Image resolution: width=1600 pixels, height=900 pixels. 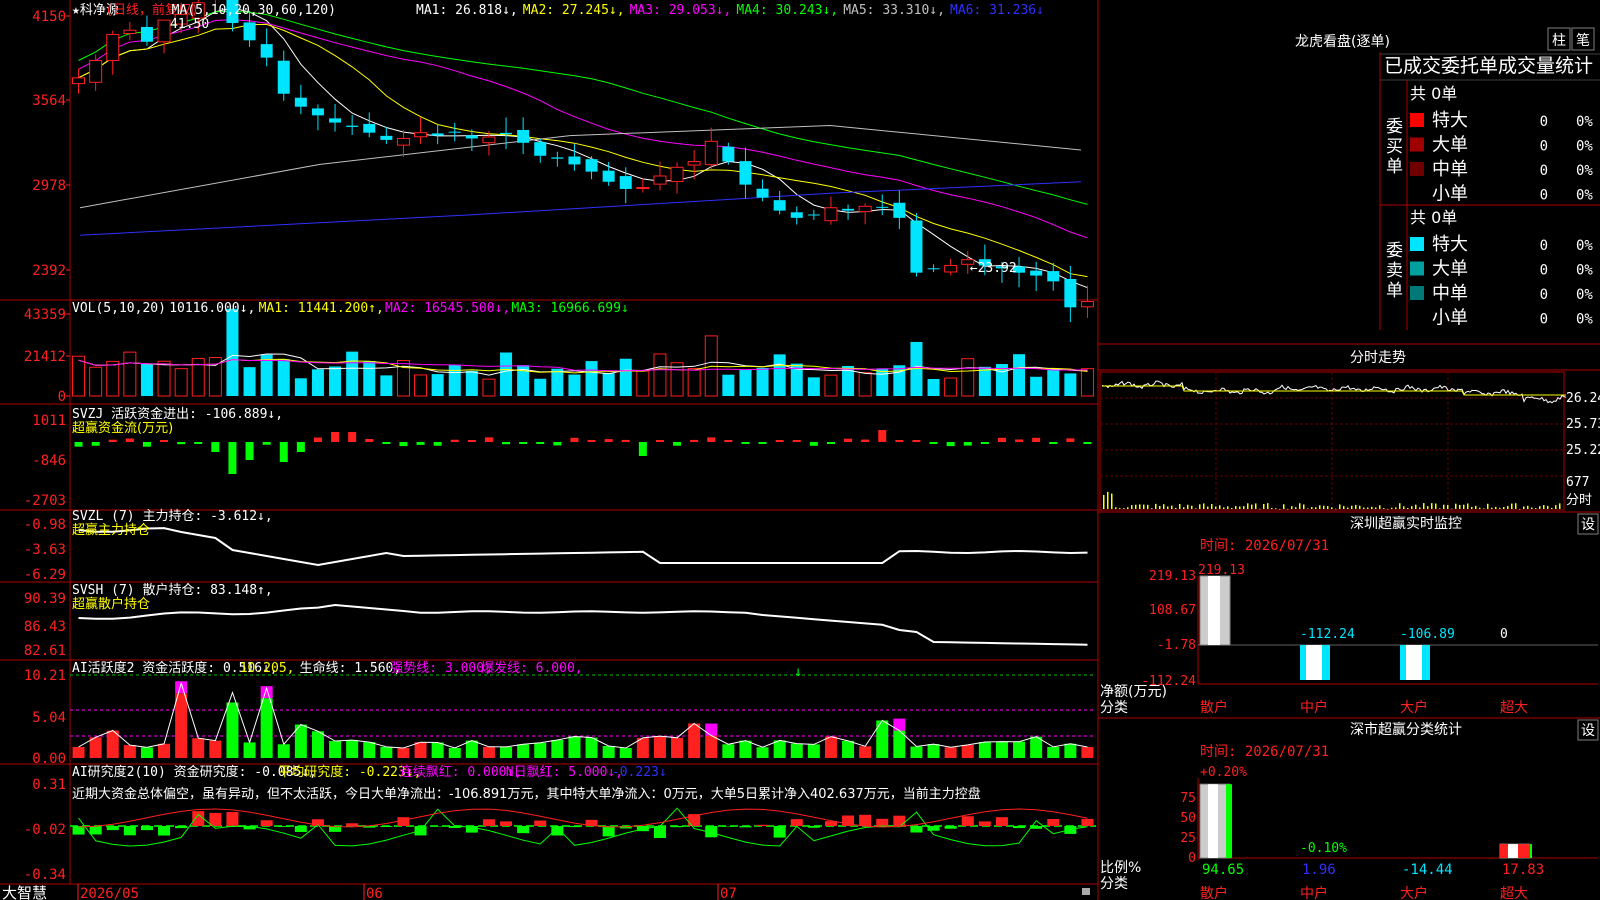 I want to click on szm-axis-label: 108.67, so click(x=1172, y=610).